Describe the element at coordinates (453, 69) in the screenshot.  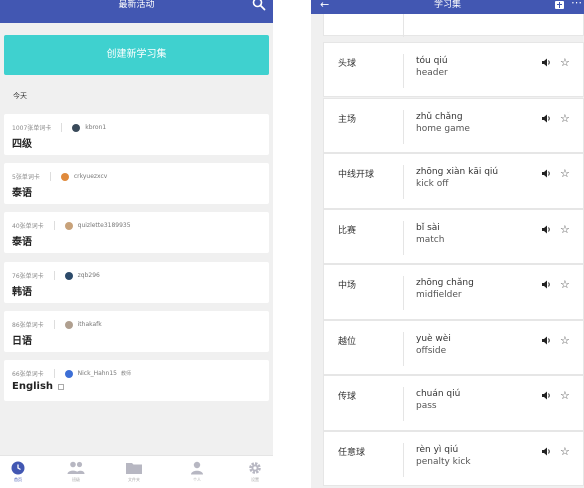
I see `term-card: 头球 tóu qiú header ☆` at that location.